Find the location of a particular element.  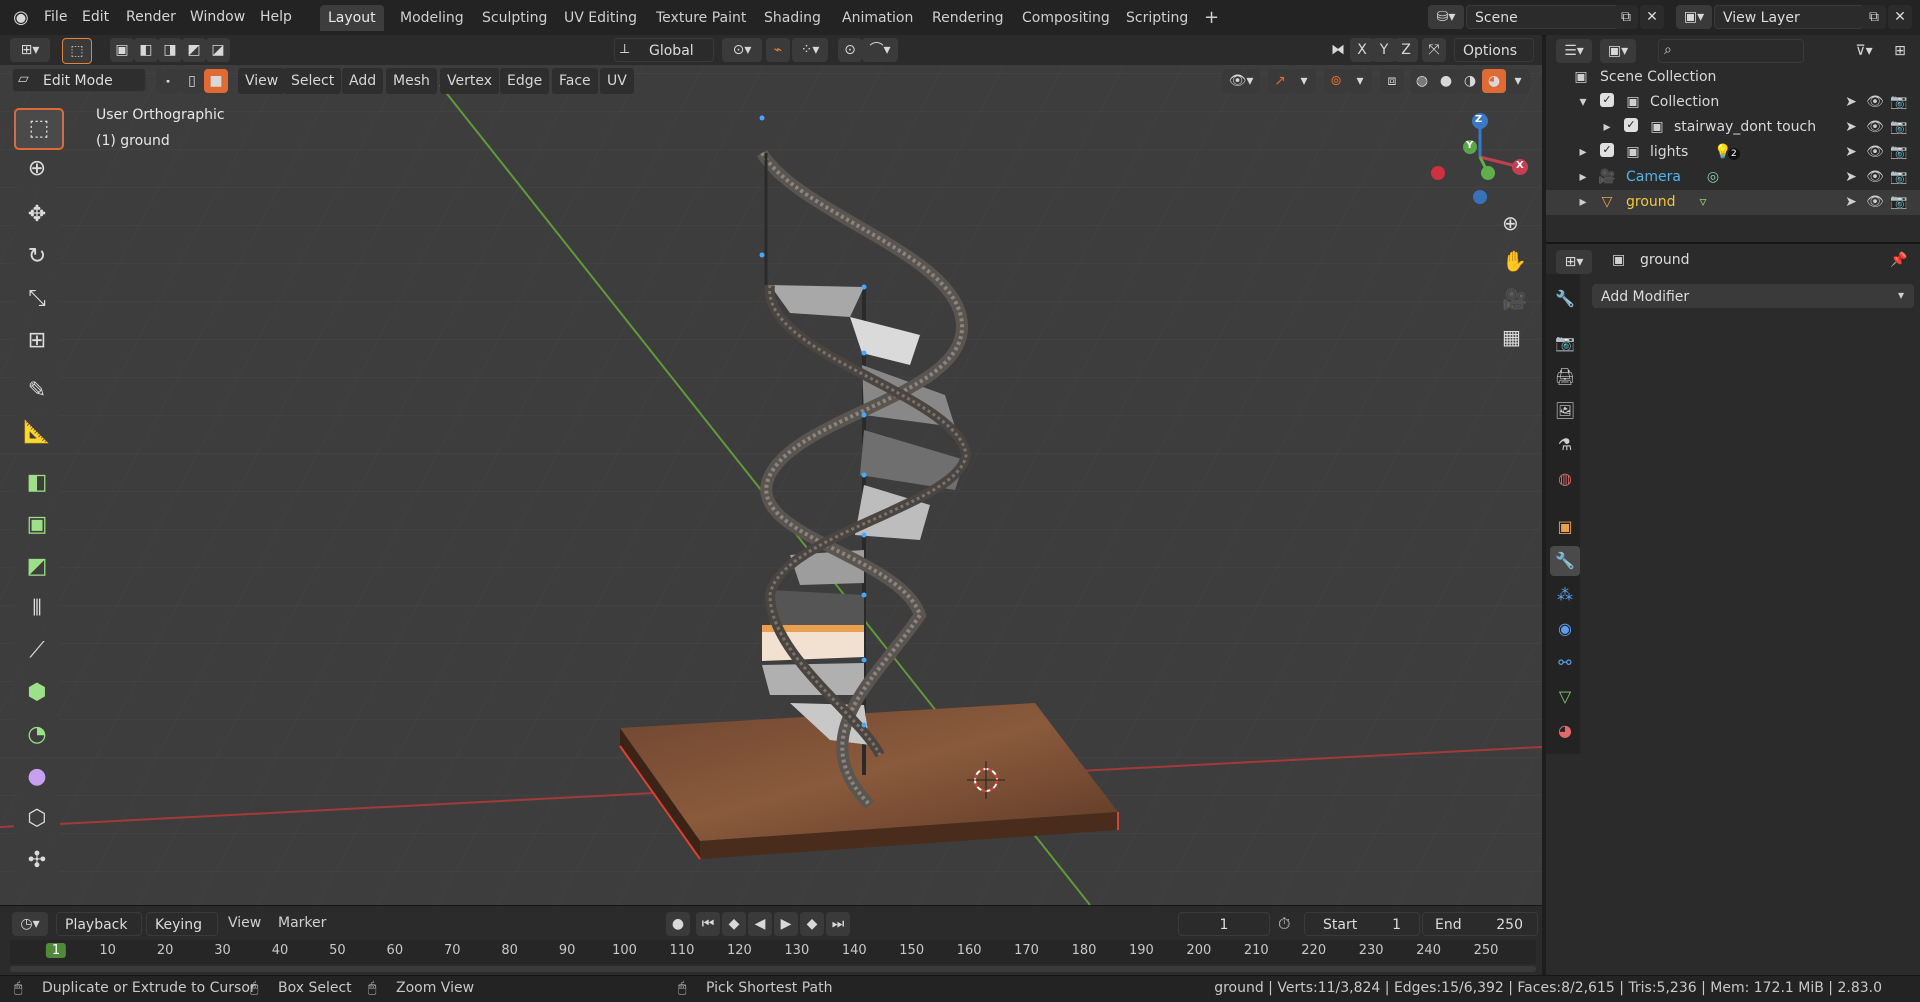

select-box-tool-icon: ⬚ is located at coordinates (39, 129).